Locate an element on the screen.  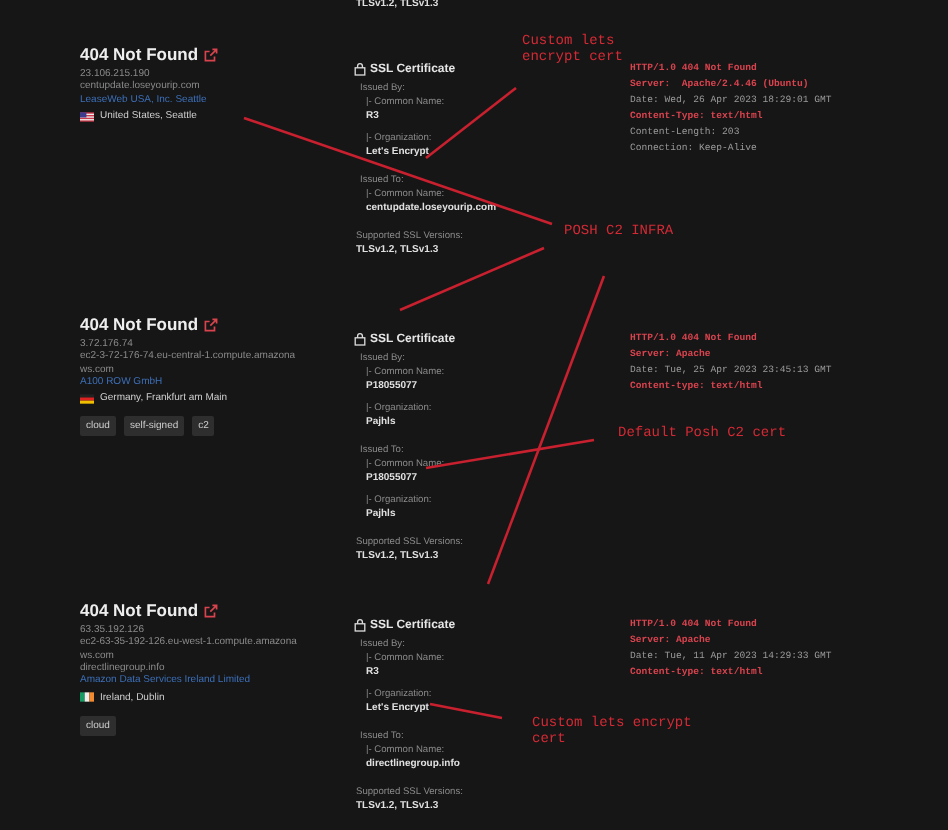
leader-line is located at coordinates (466, 711).